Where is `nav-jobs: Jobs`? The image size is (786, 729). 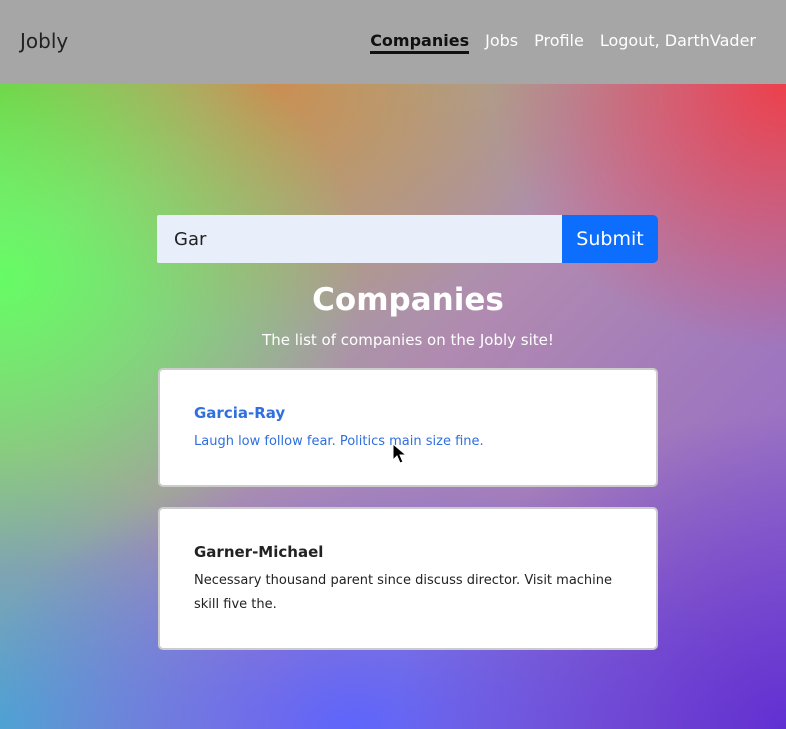
nav-jobs: Jobs is located at coordinates (501, 42).